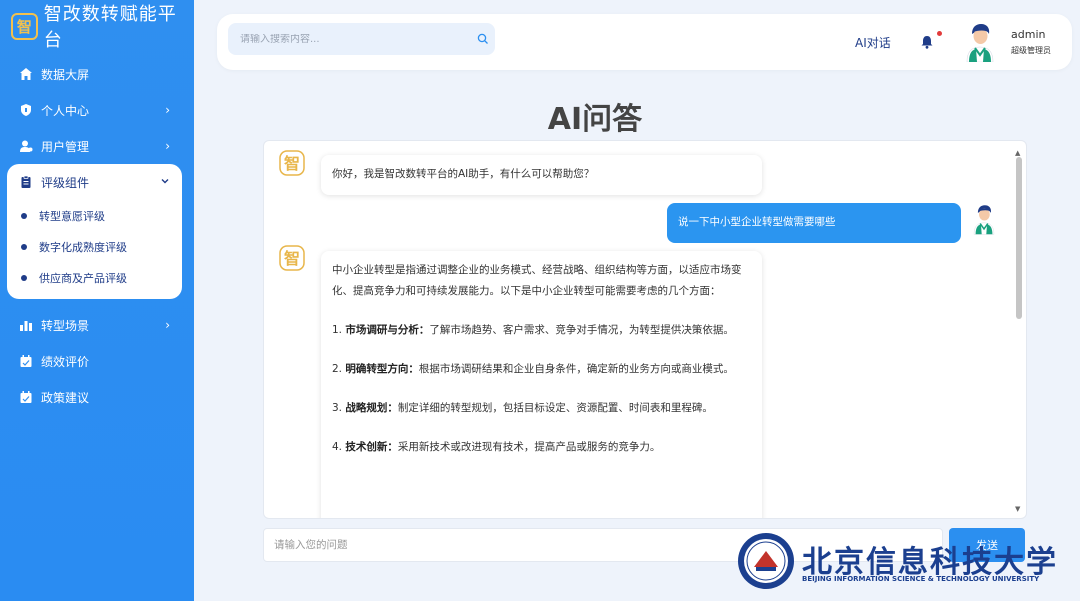 Image resolution: width=1080 pixels, height=601 pixels. I want to click on sidebar-subitem-digital-maturity: 数字化成熟度评级, so click(94, 246).